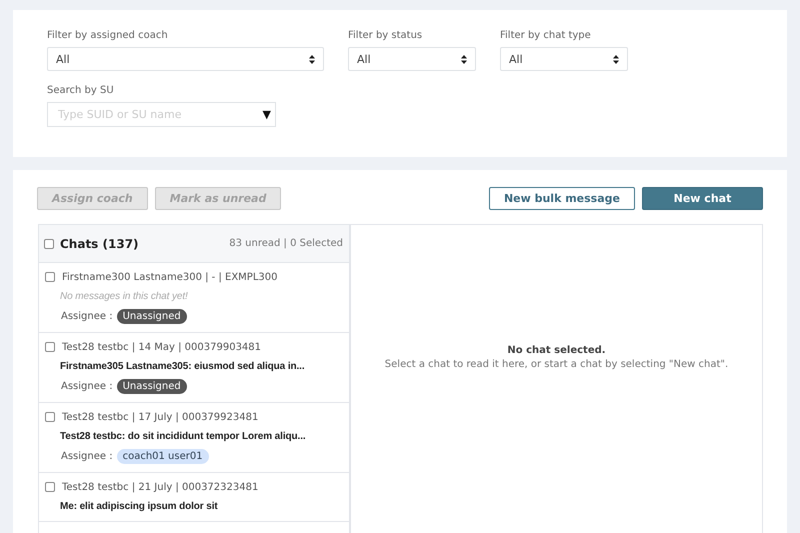 This screenshot has height=533, width=800. Describe the element at coordinates (139, 506) in the screenshot. I see `last-message: Me: elit adipiscing ipsum dolor sit` at that location.